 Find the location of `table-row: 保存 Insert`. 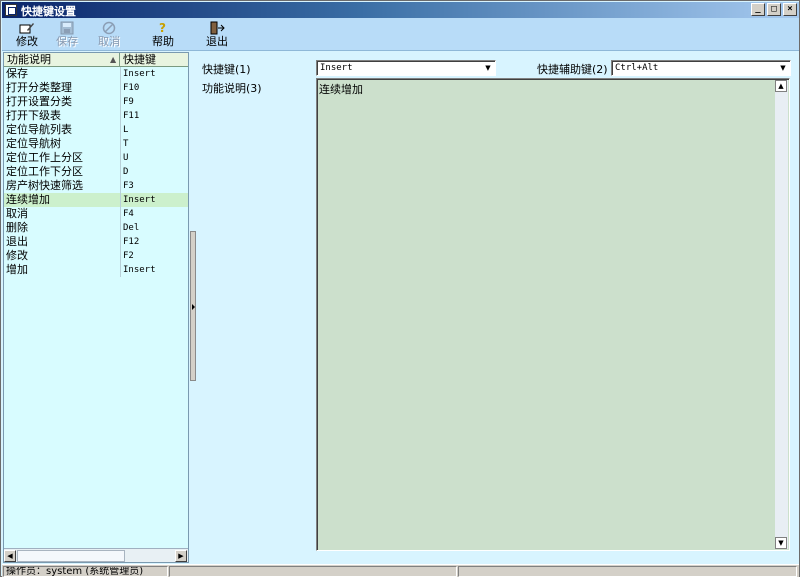

table-row: 保存 Insert is located at coordinates (96, 74).